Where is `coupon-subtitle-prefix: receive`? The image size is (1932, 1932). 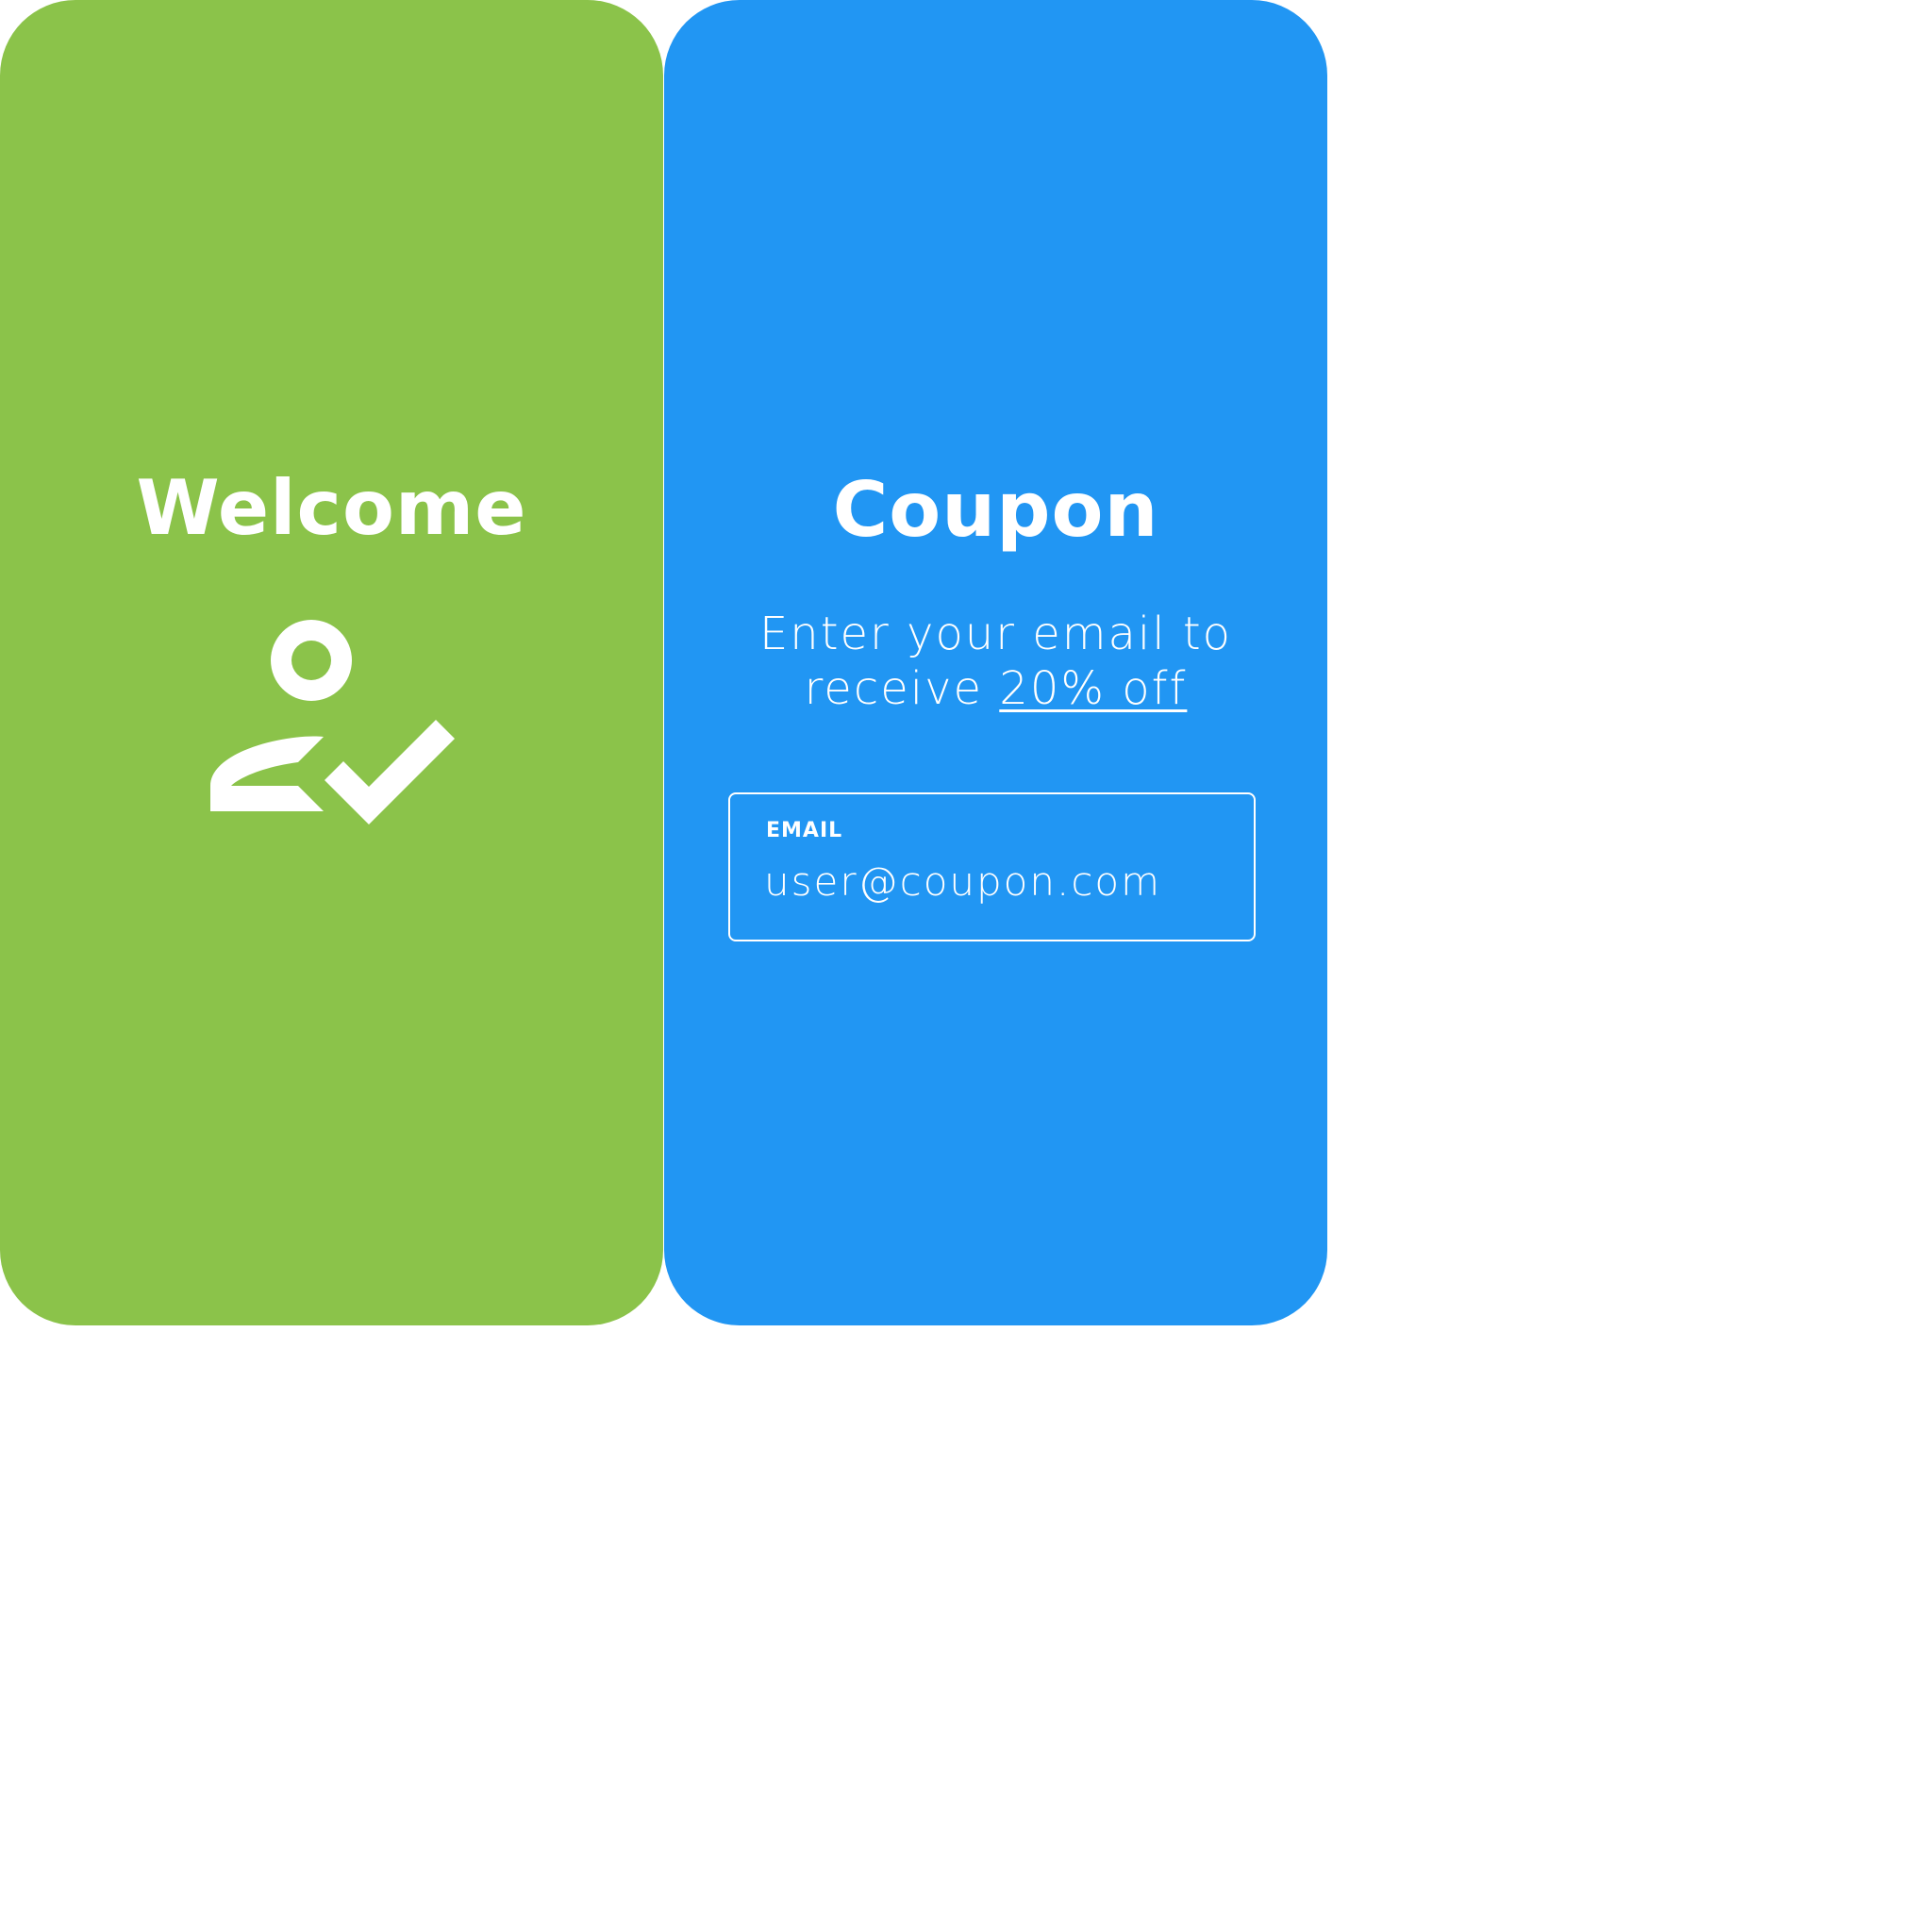
coupon-subtitle-prefix: receive is located at coordinates (894, 688).